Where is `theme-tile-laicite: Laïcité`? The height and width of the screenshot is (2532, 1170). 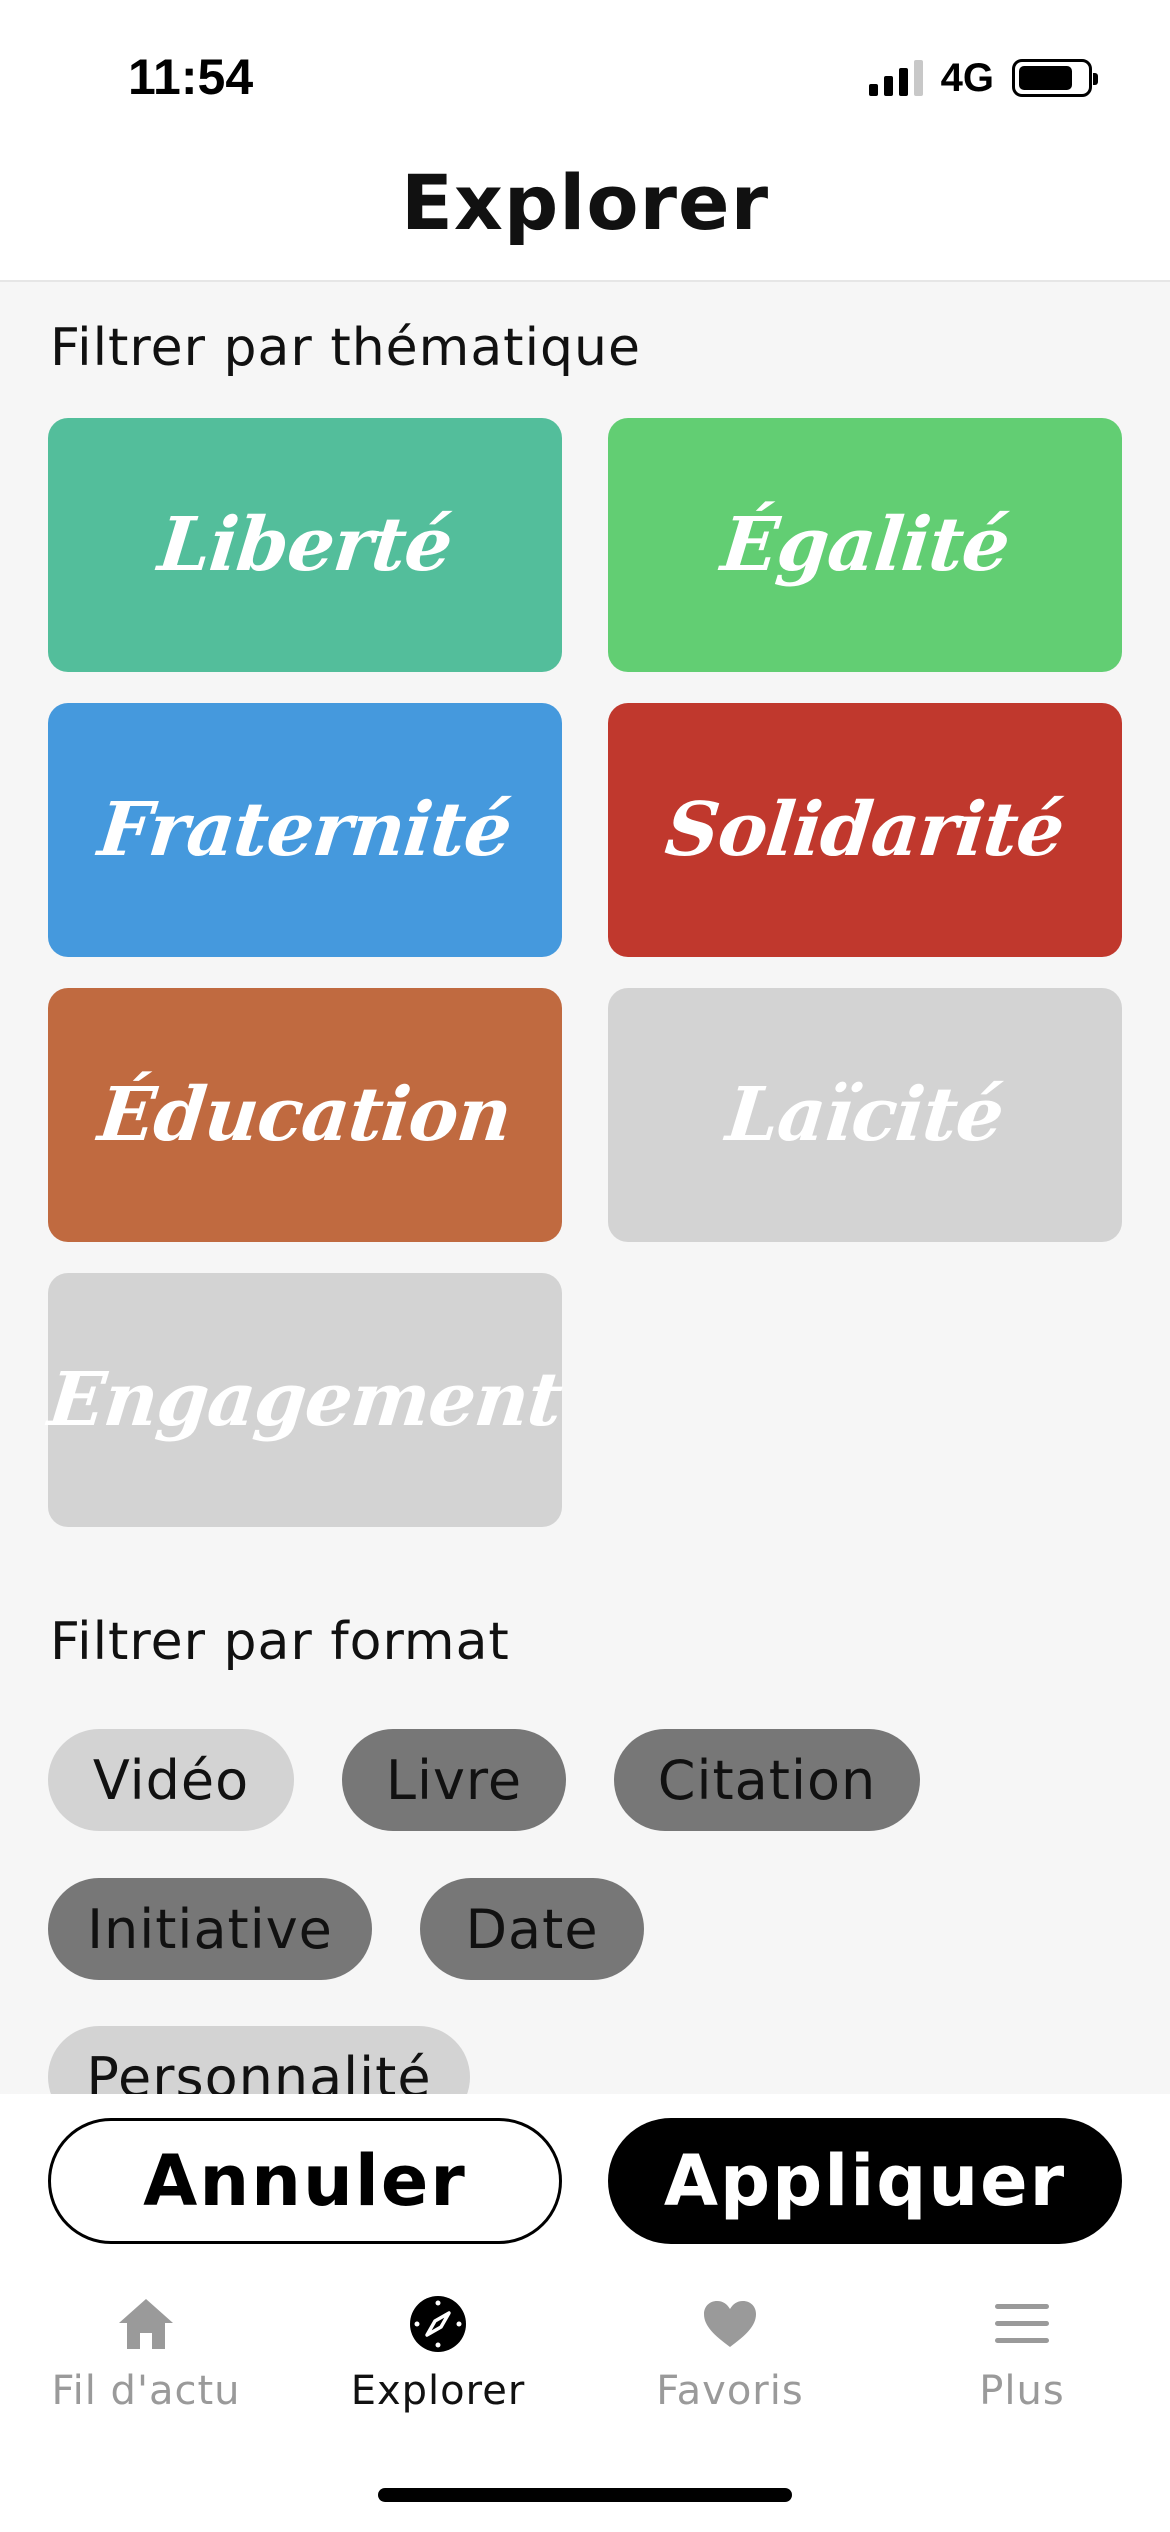
theme-tile-laicite: Laïcité is located at coordinates (865, 1115).